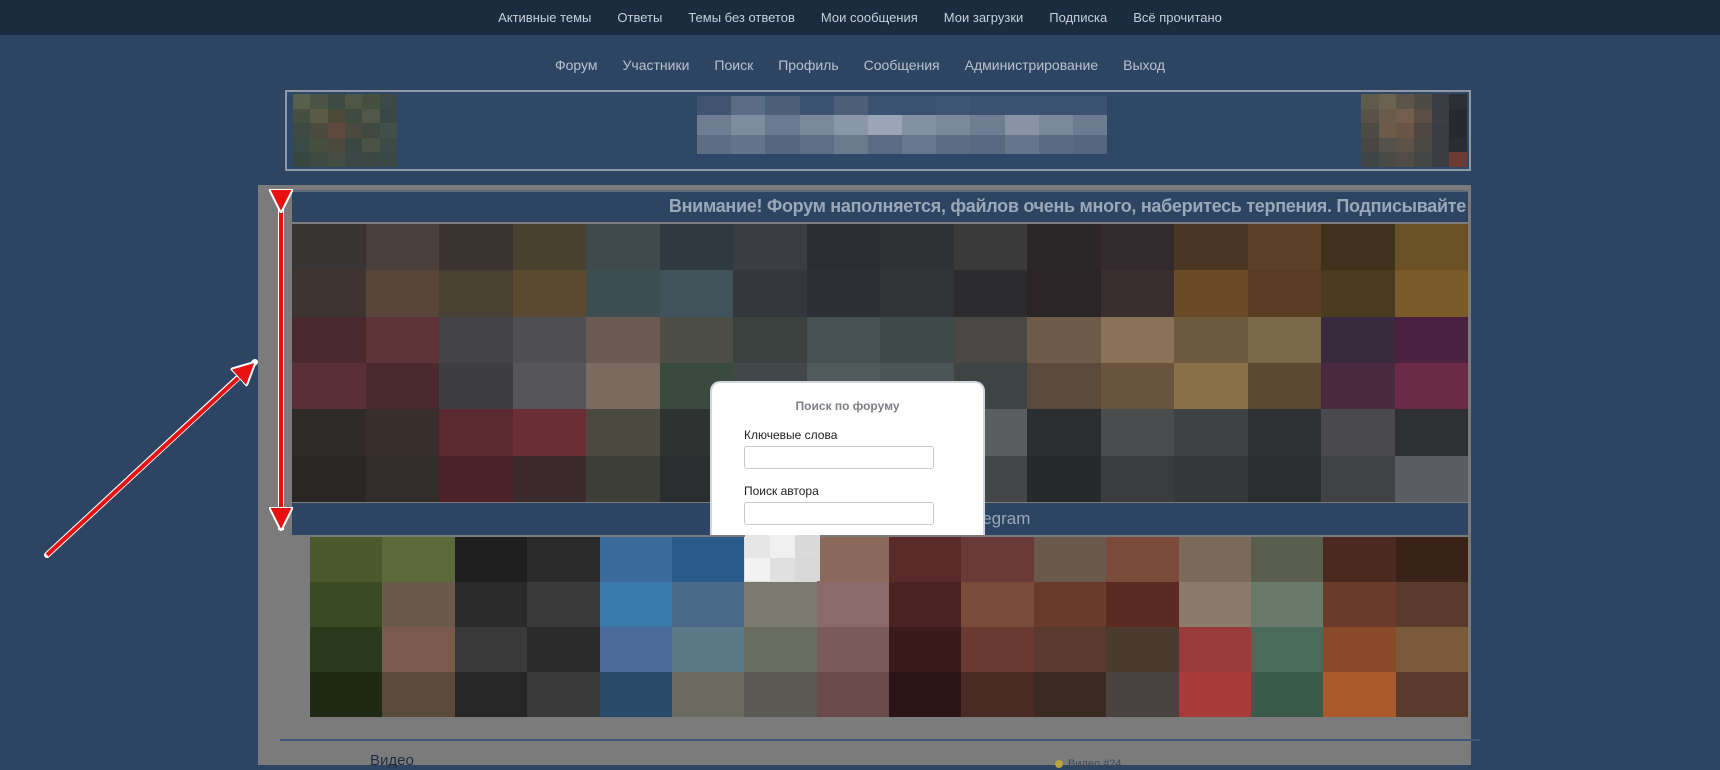  Describe the element at coordinates (782, 558) in the screenshot. I see `blurred-overlay-patch` at that location.